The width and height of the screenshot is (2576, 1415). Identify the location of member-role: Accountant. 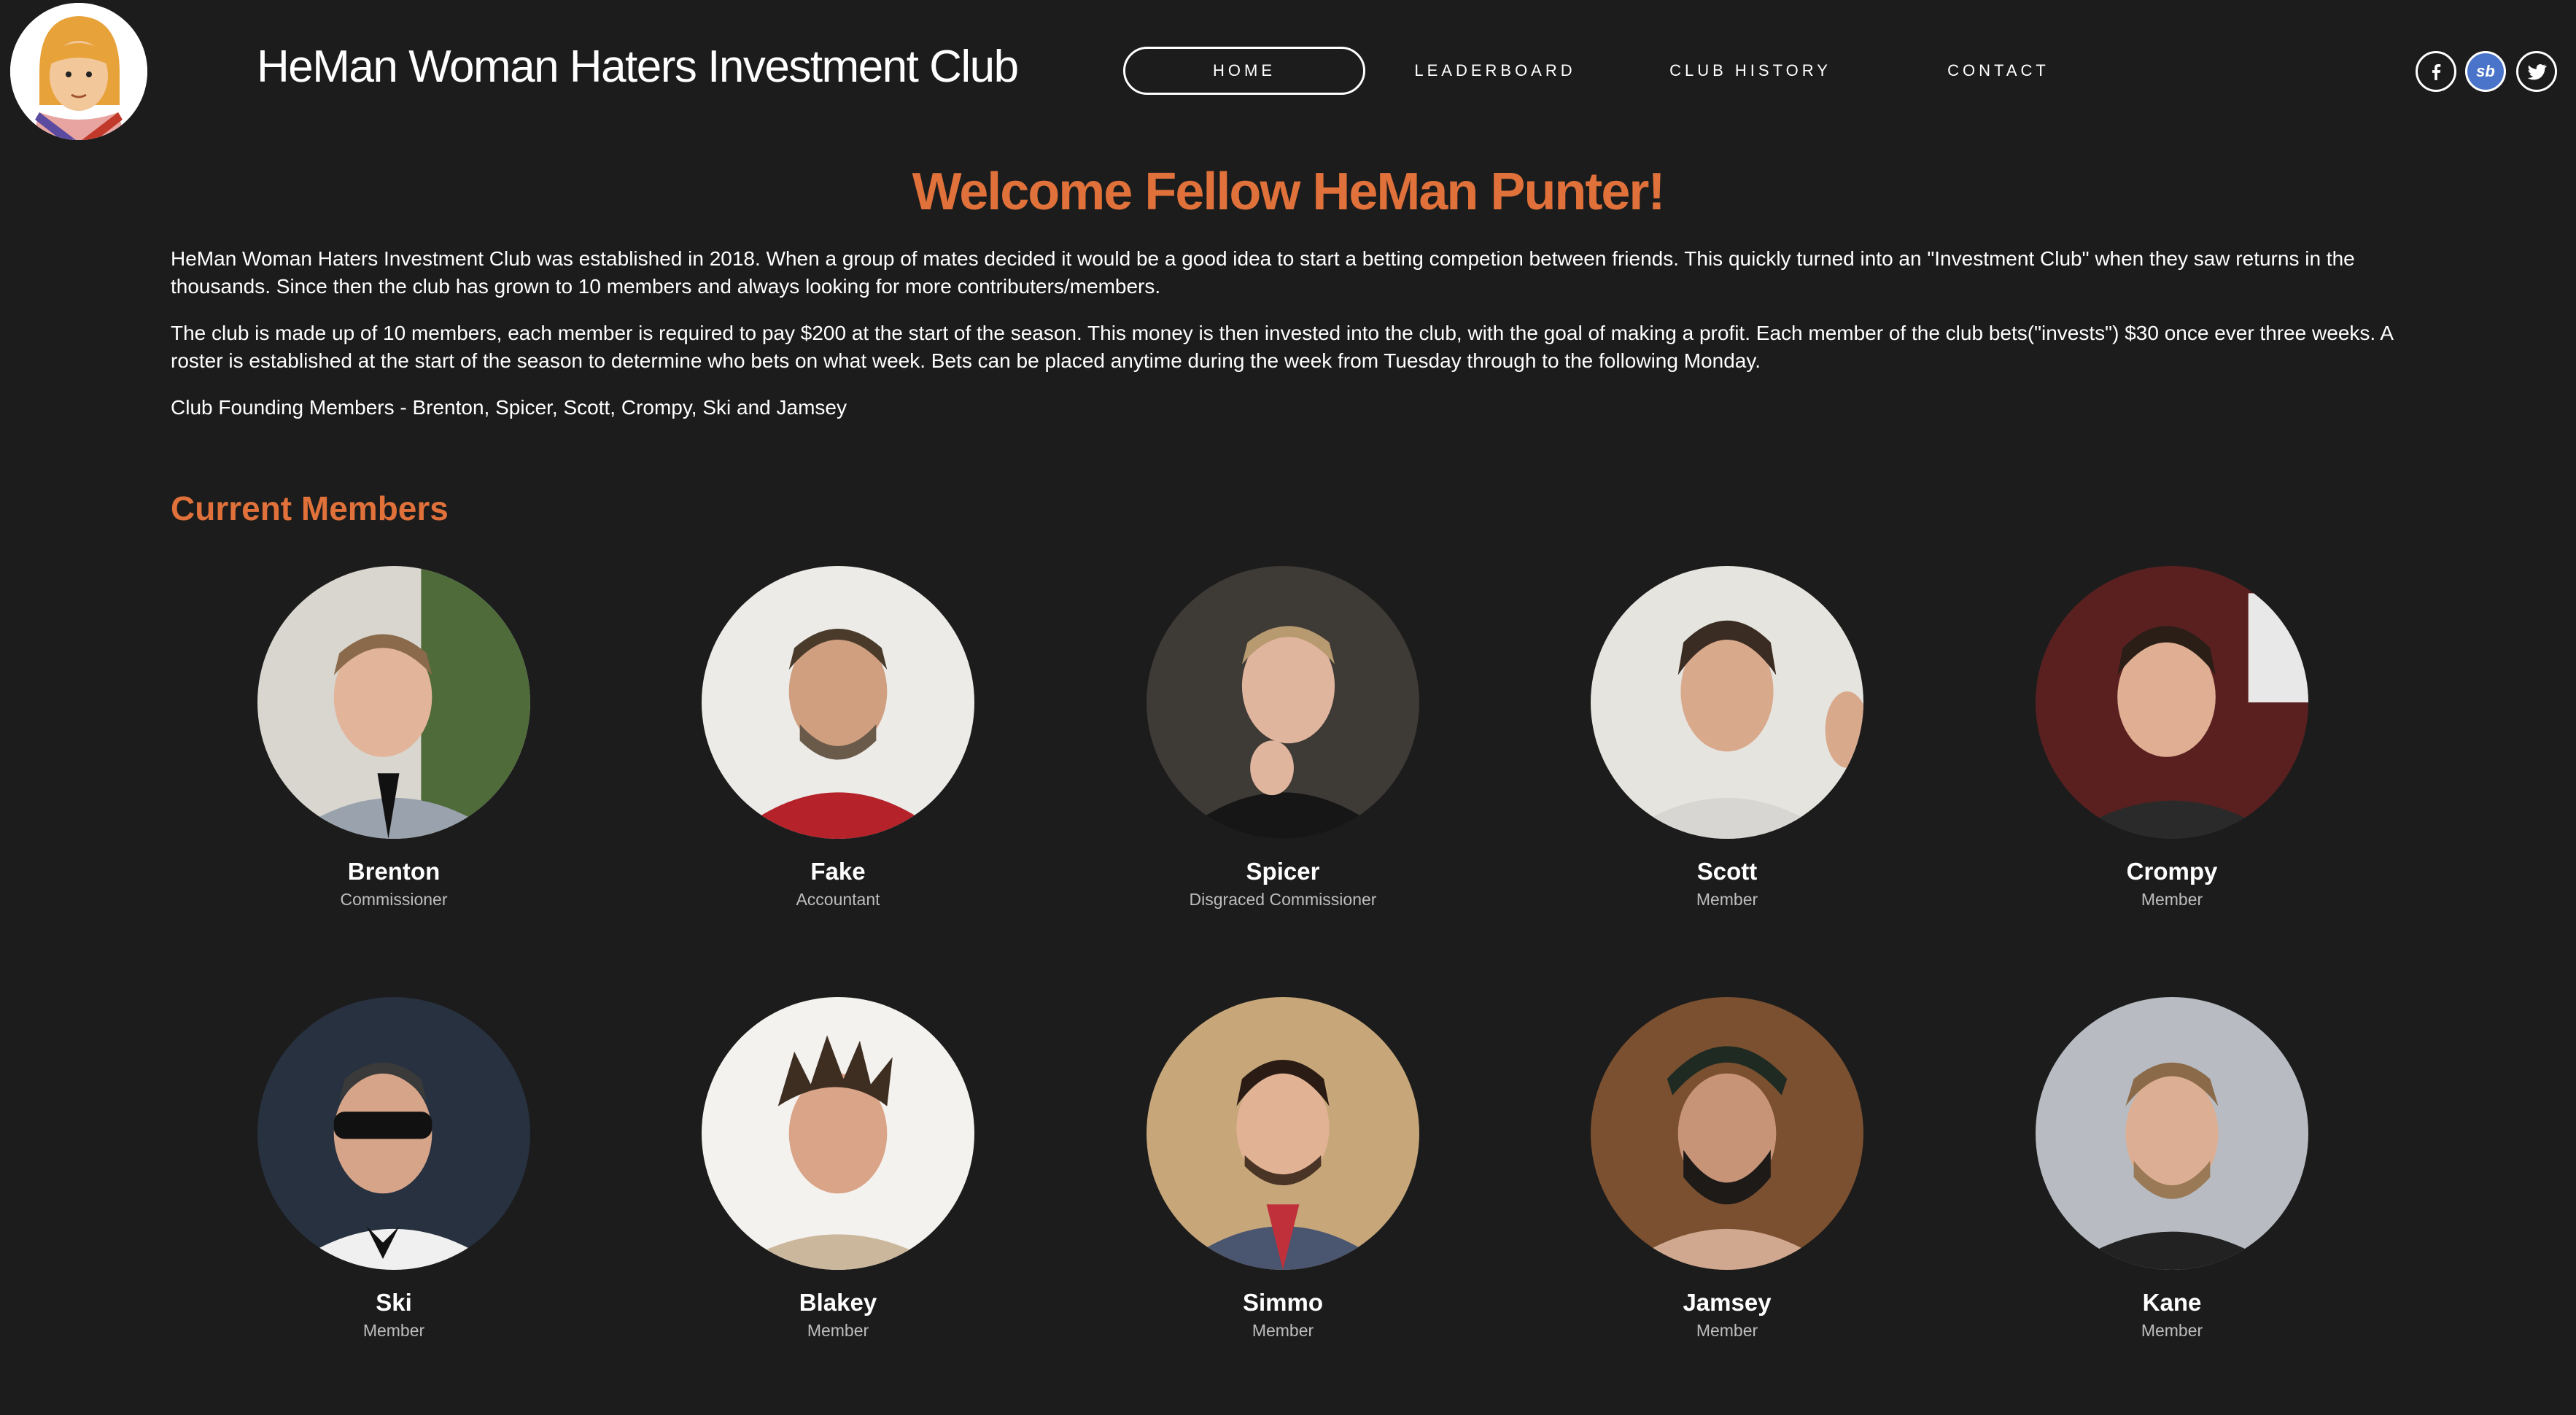
(838, 899).